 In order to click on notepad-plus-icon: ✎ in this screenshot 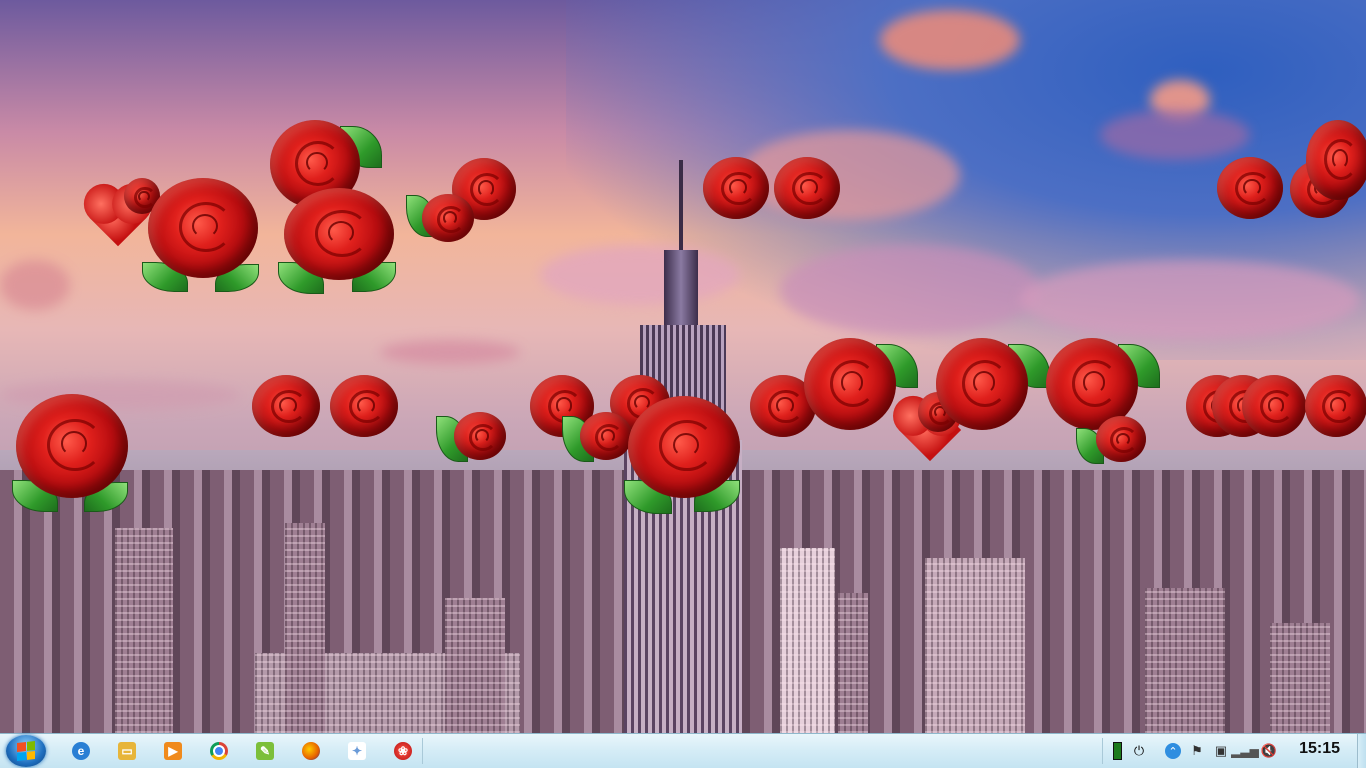, I will do `click(265, 751)`.